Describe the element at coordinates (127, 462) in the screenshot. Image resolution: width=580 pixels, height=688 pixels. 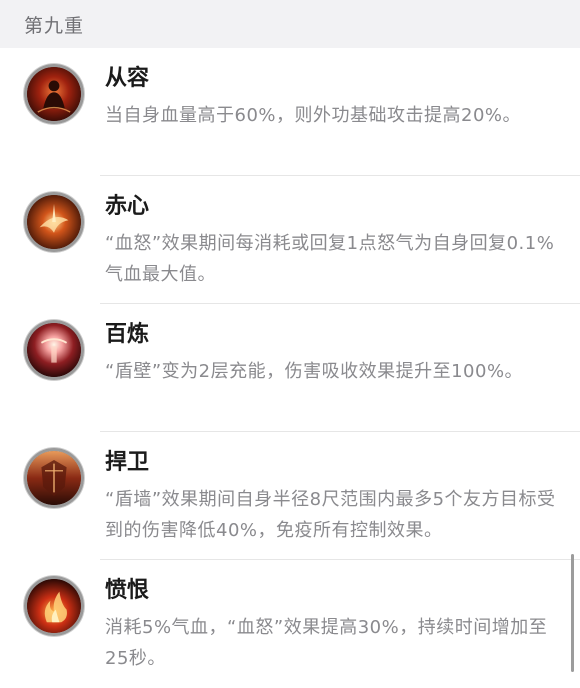
I see `skill-name: 捍卫` at that location.